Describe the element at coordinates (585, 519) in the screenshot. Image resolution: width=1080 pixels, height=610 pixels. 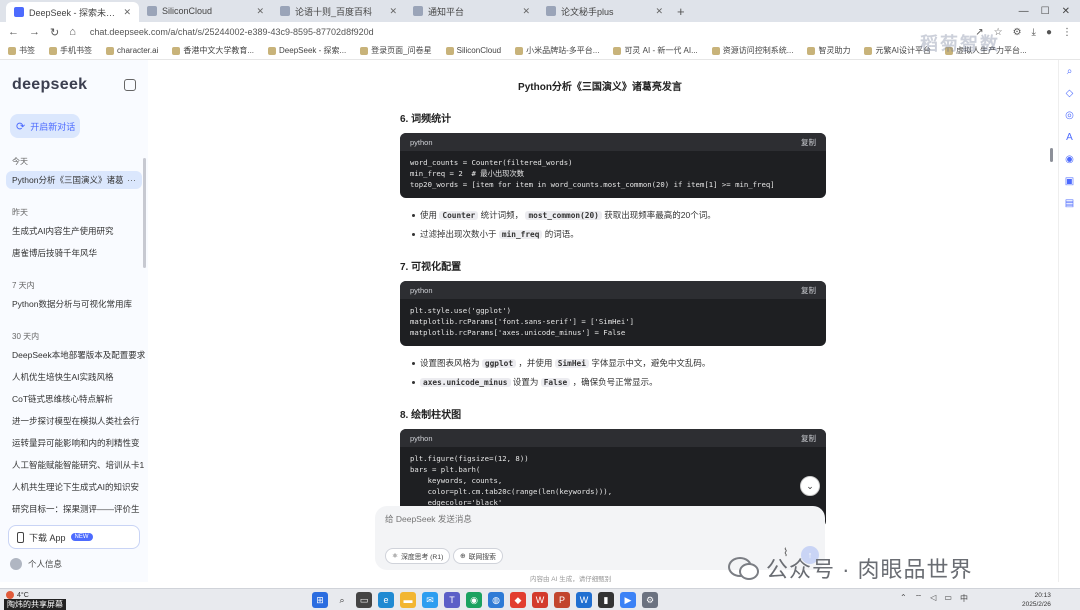
I see `message-input` at that location.